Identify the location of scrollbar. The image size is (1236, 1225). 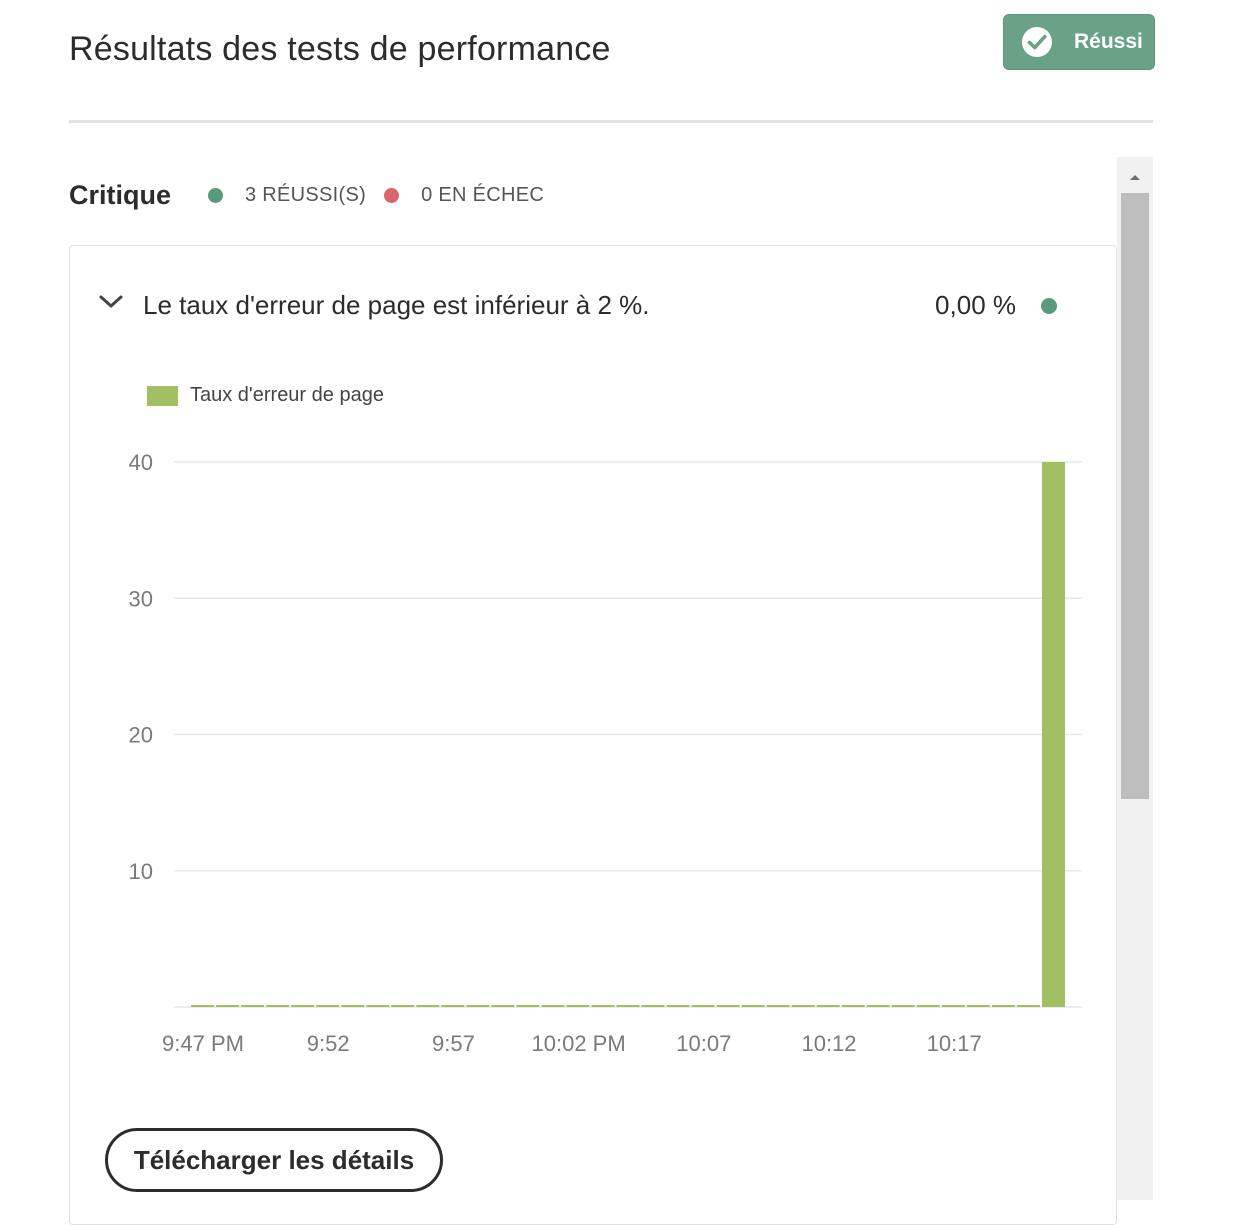
(1135, 678).